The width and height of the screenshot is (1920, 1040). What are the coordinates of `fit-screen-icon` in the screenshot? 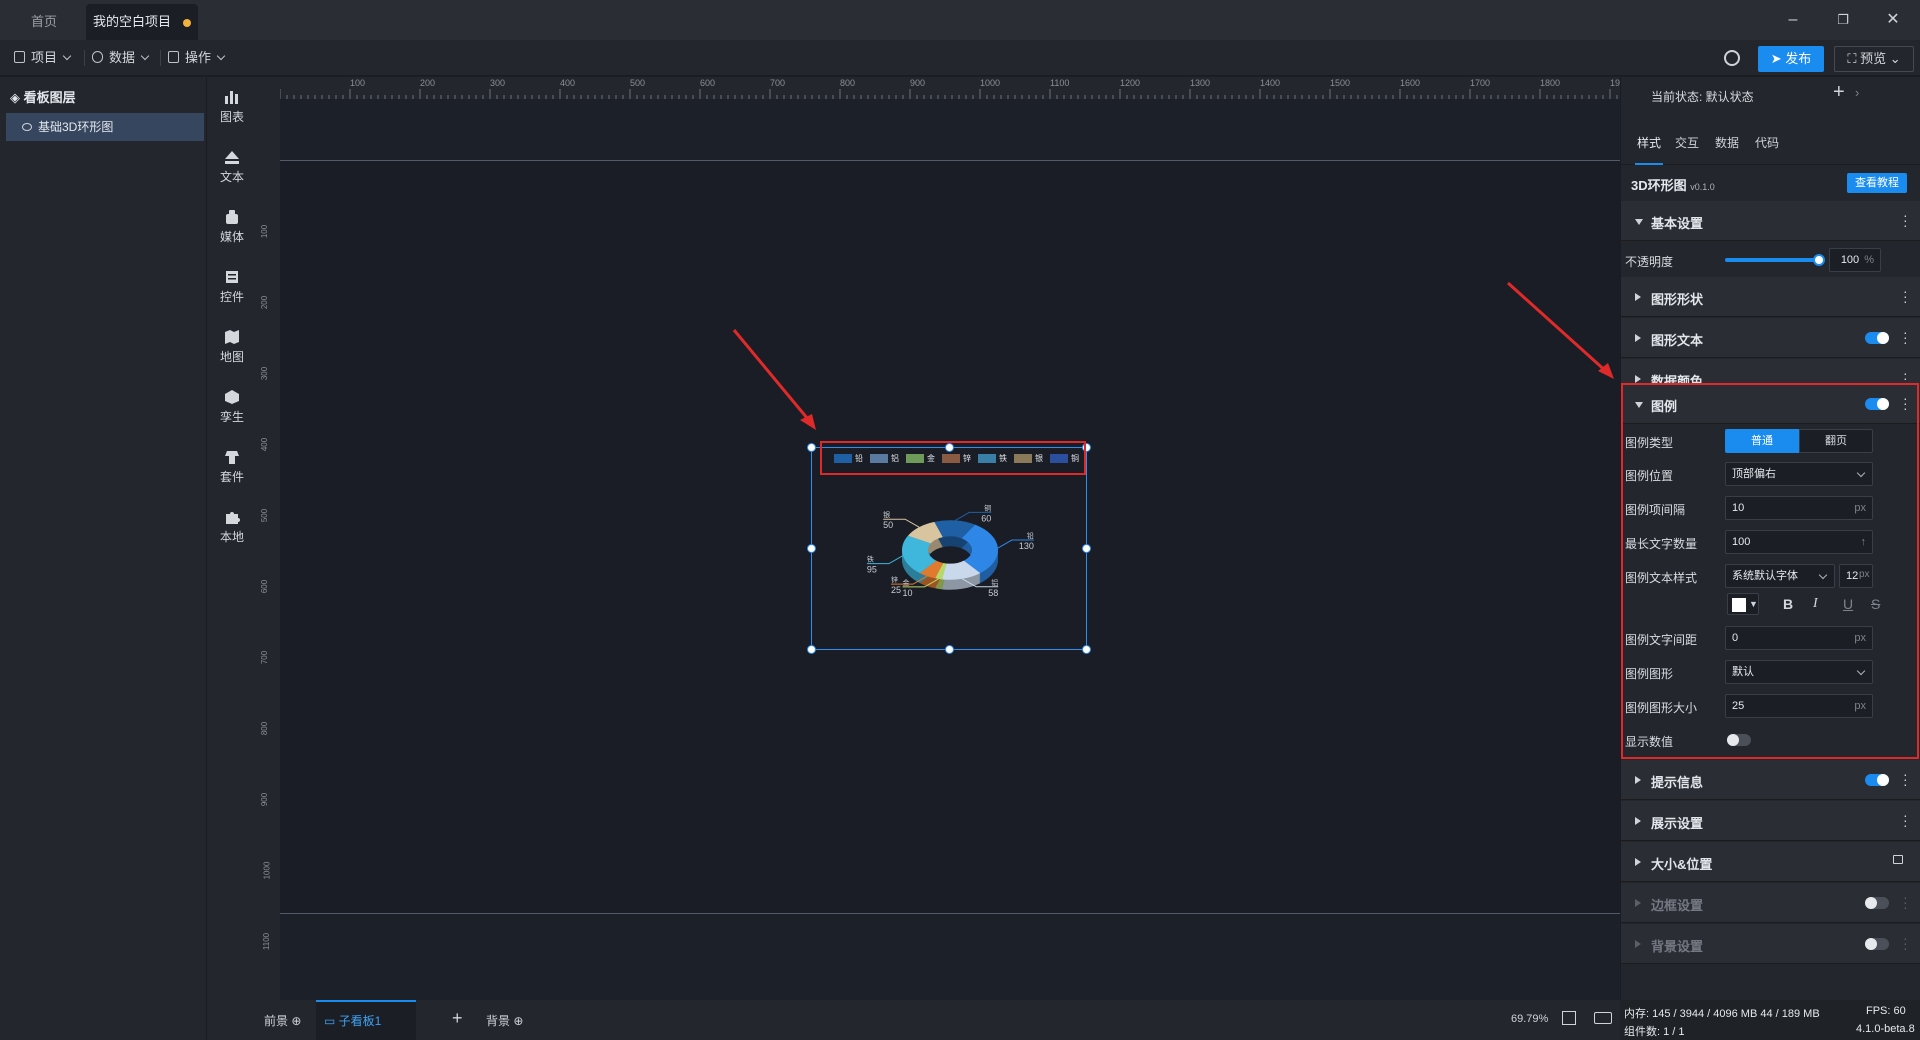 It's located at (1569, 1018).